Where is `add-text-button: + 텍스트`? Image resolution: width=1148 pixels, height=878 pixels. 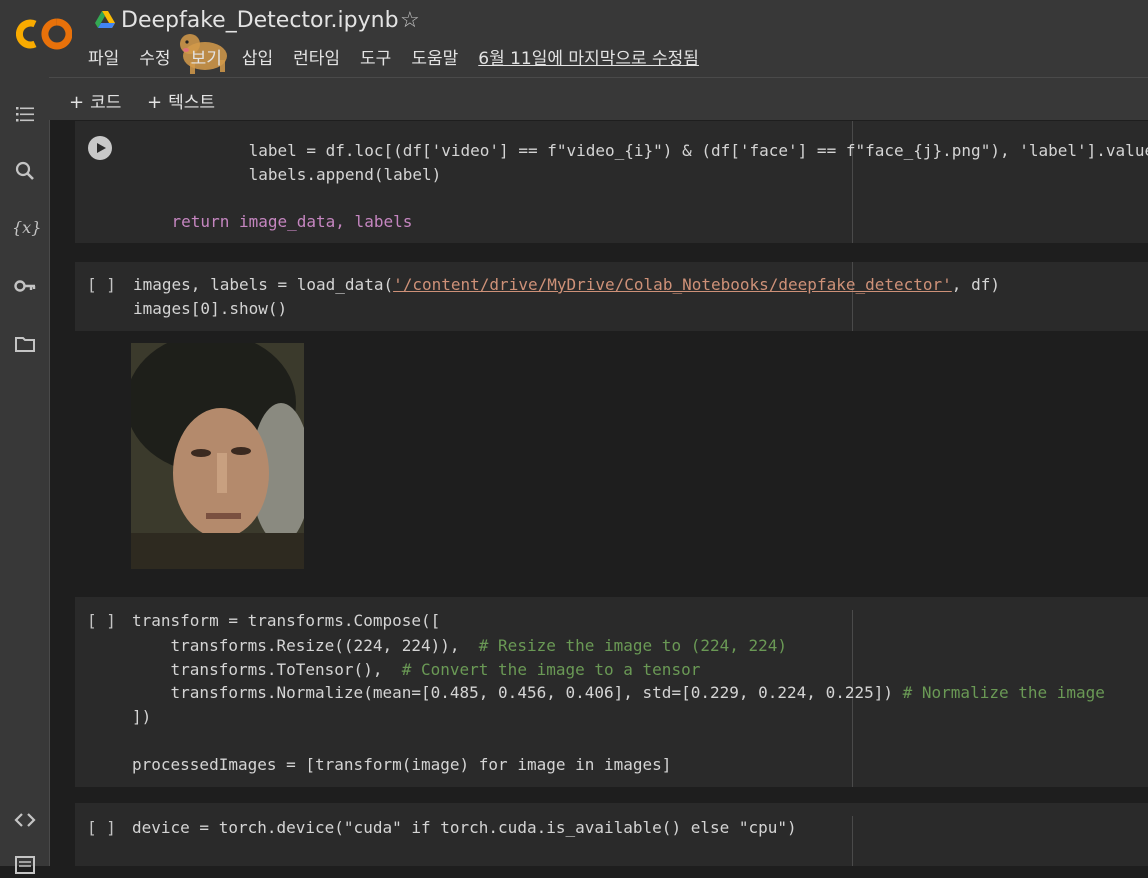 add-text-button: + 텍스트 is located at coordinates (181, 100).